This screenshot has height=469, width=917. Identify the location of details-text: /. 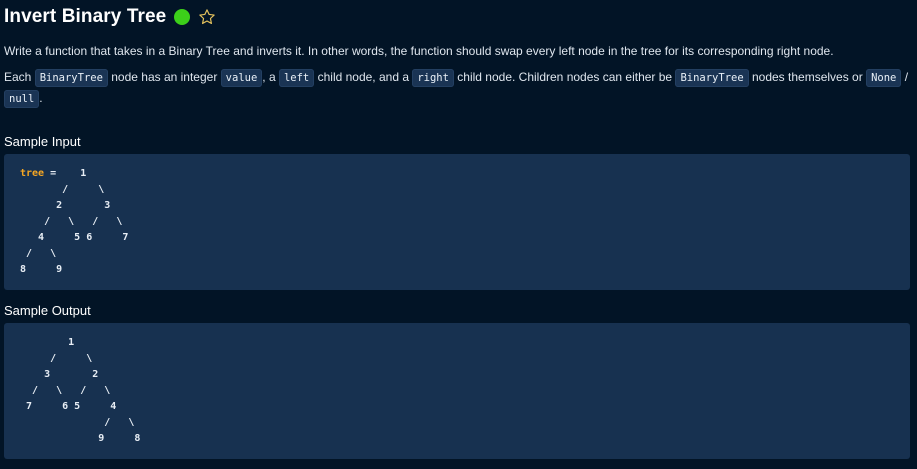
(905, 77).